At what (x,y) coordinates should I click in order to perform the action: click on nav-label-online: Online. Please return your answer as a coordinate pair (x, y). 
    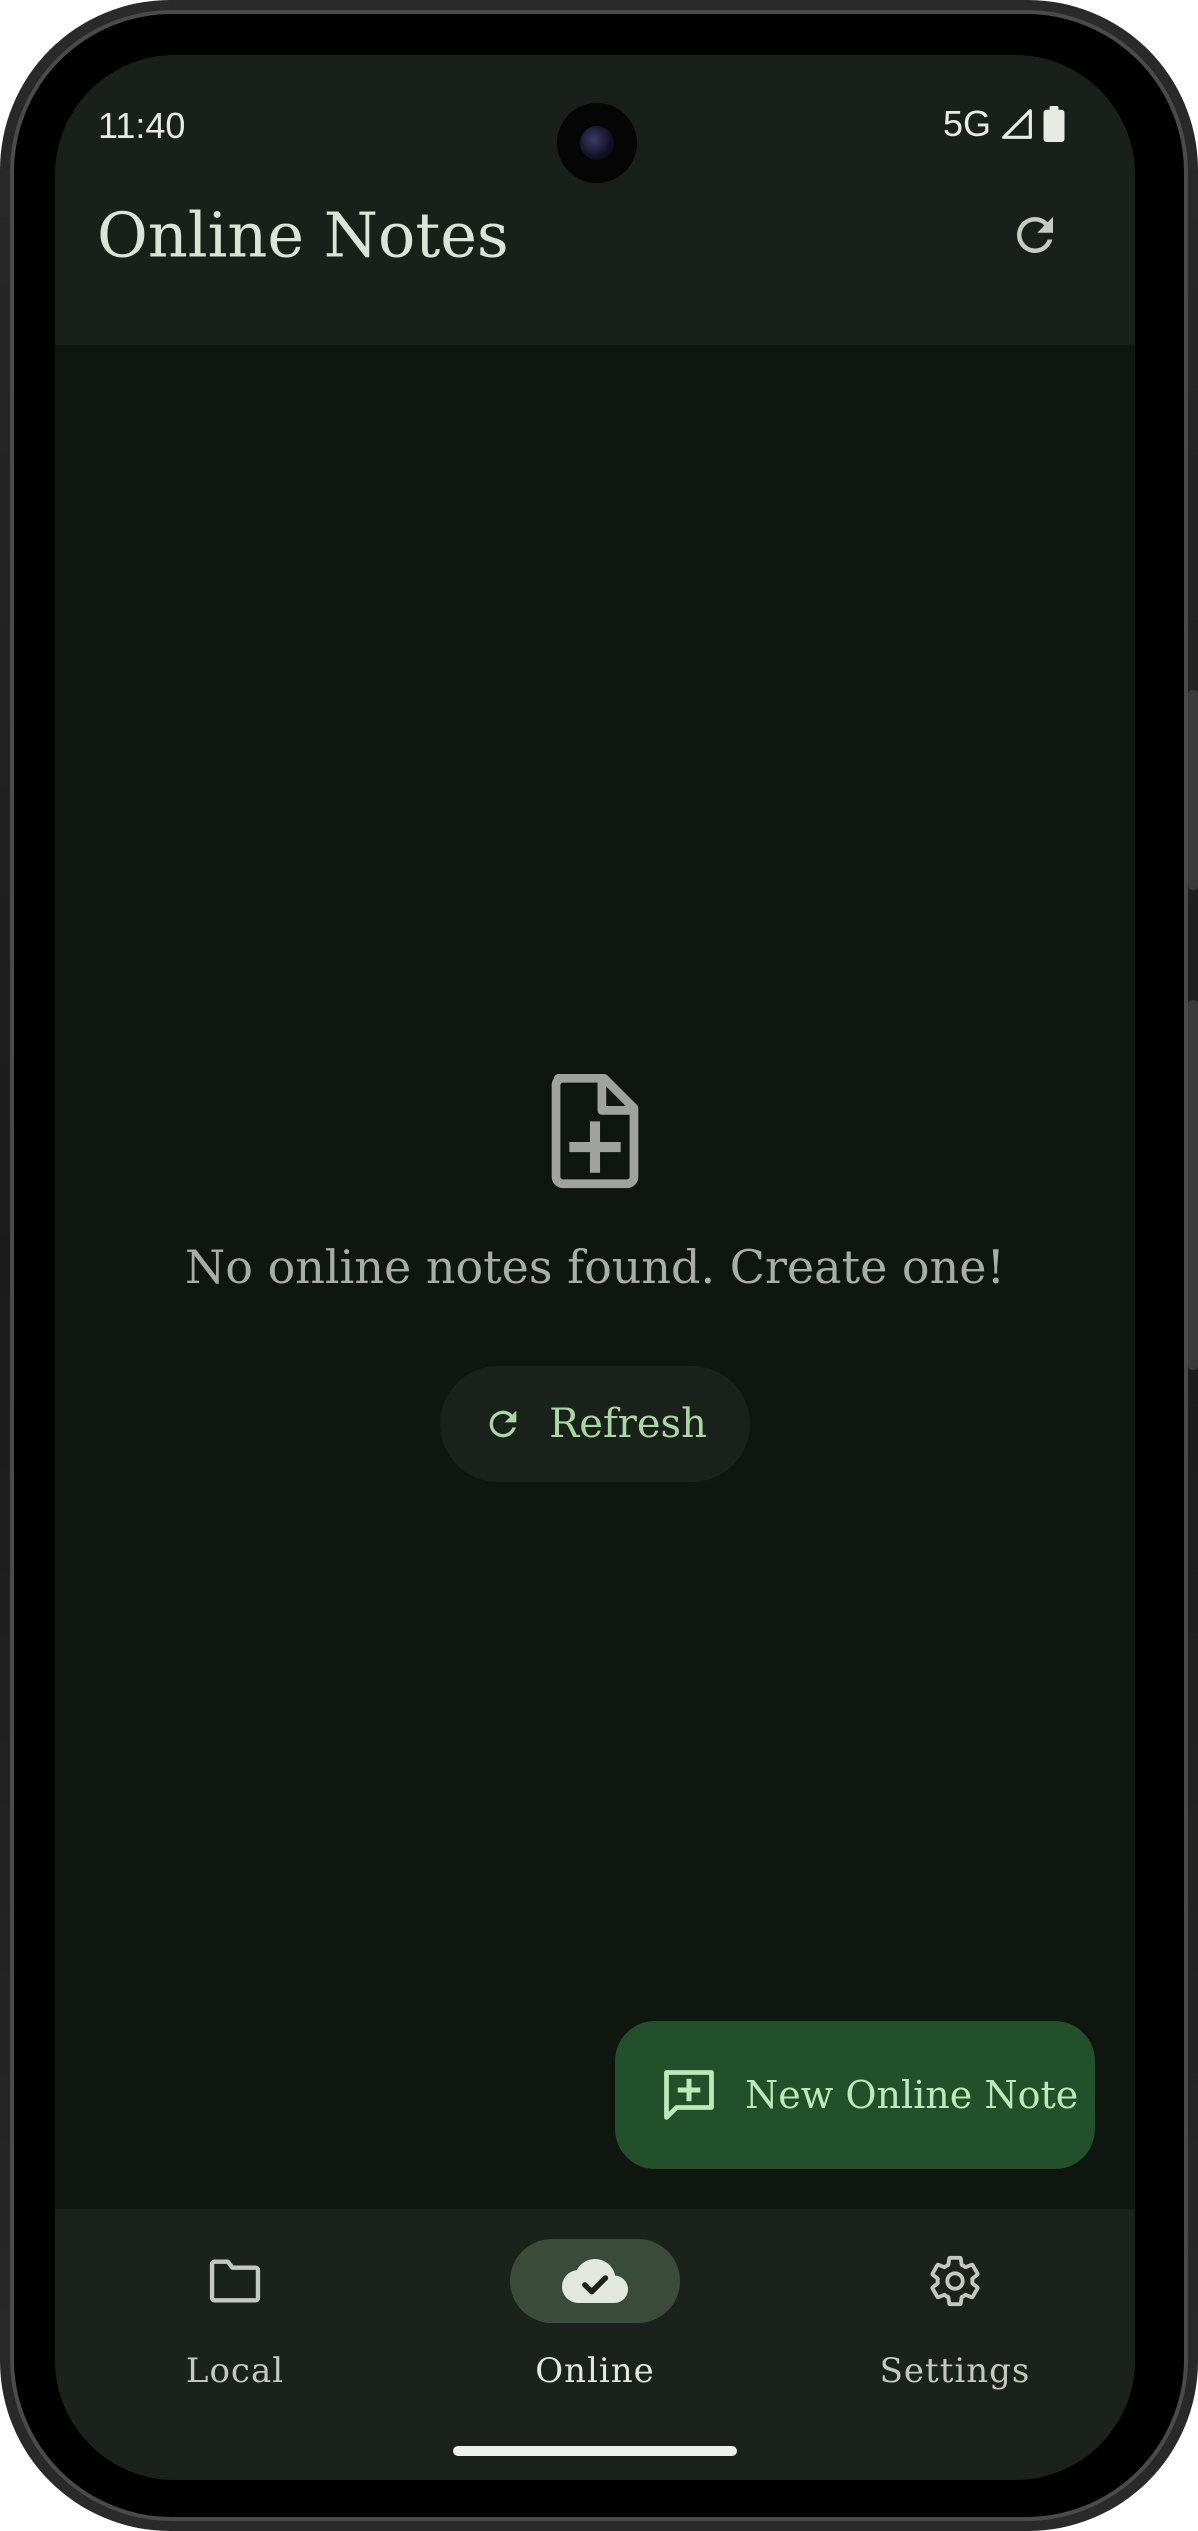
    Looking at the image, I should click on (595, 2371).